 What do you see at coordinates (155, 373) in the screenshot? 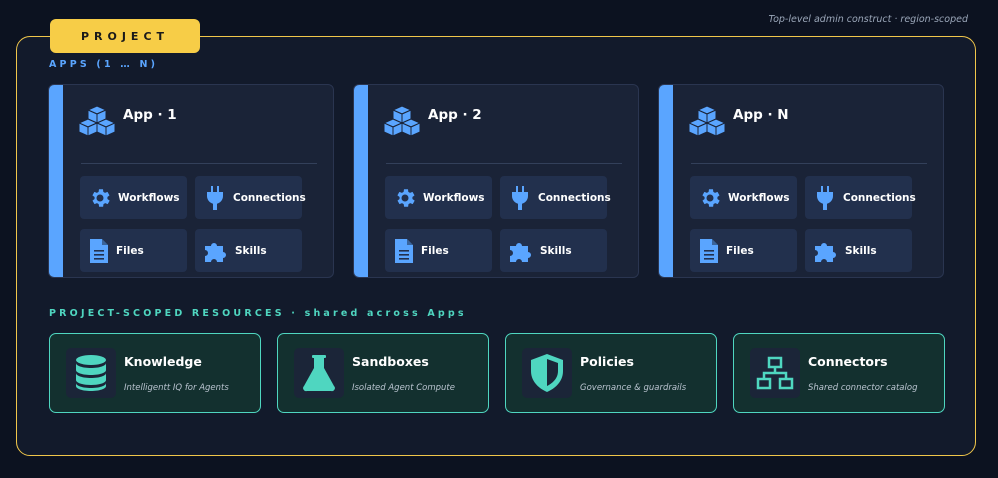
I see `resource-card-knowledge: Knowledge Intelligentt IQ for Agents` at bounding box center [155, 373].